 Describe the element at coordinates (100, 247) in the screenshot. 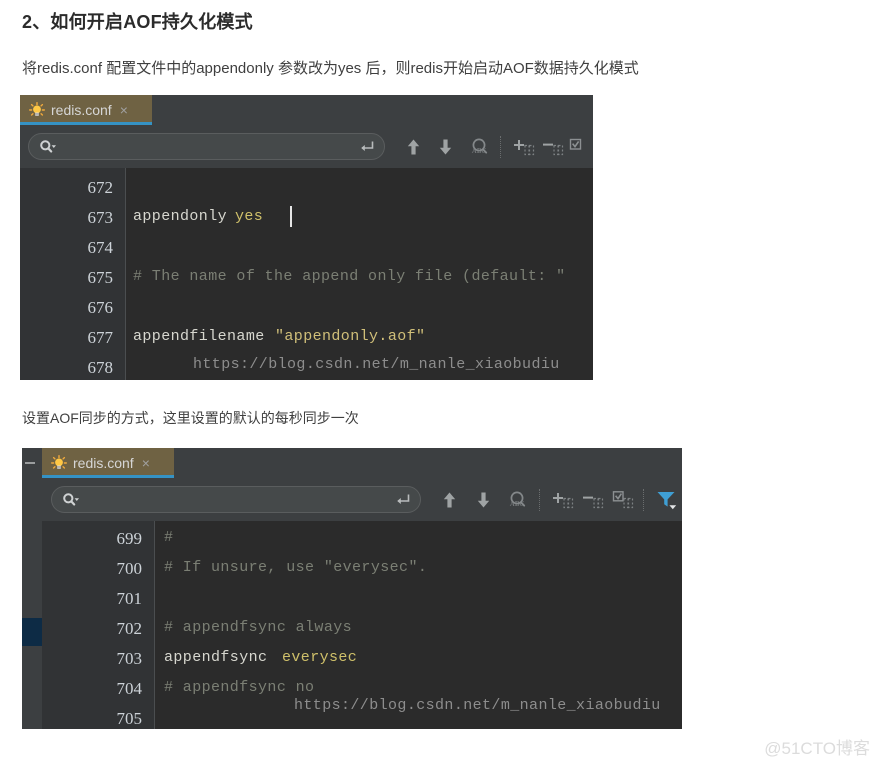

I see `line-number: 674` at that location.